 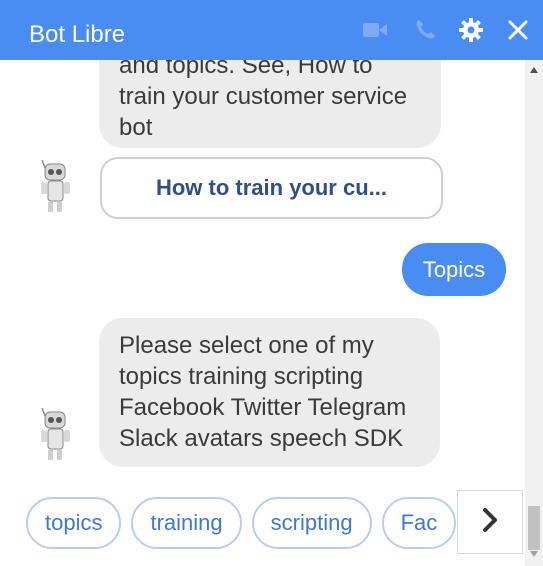 I want to click on bot-message-line: Please select one of my, so click(x=246, y=345).